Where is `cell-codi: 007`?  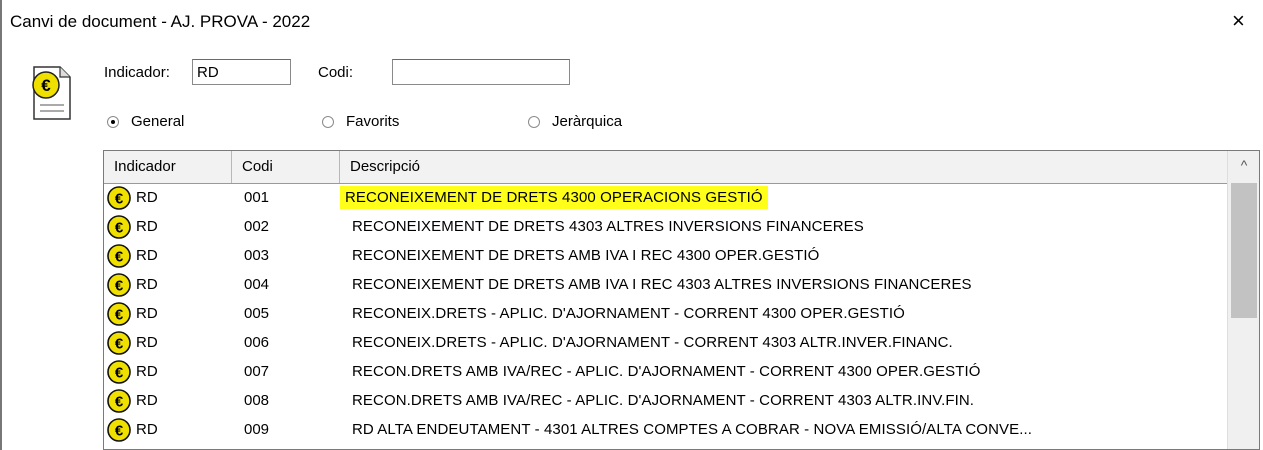 cell-codi: 007 is located at coordinates (257, 371).